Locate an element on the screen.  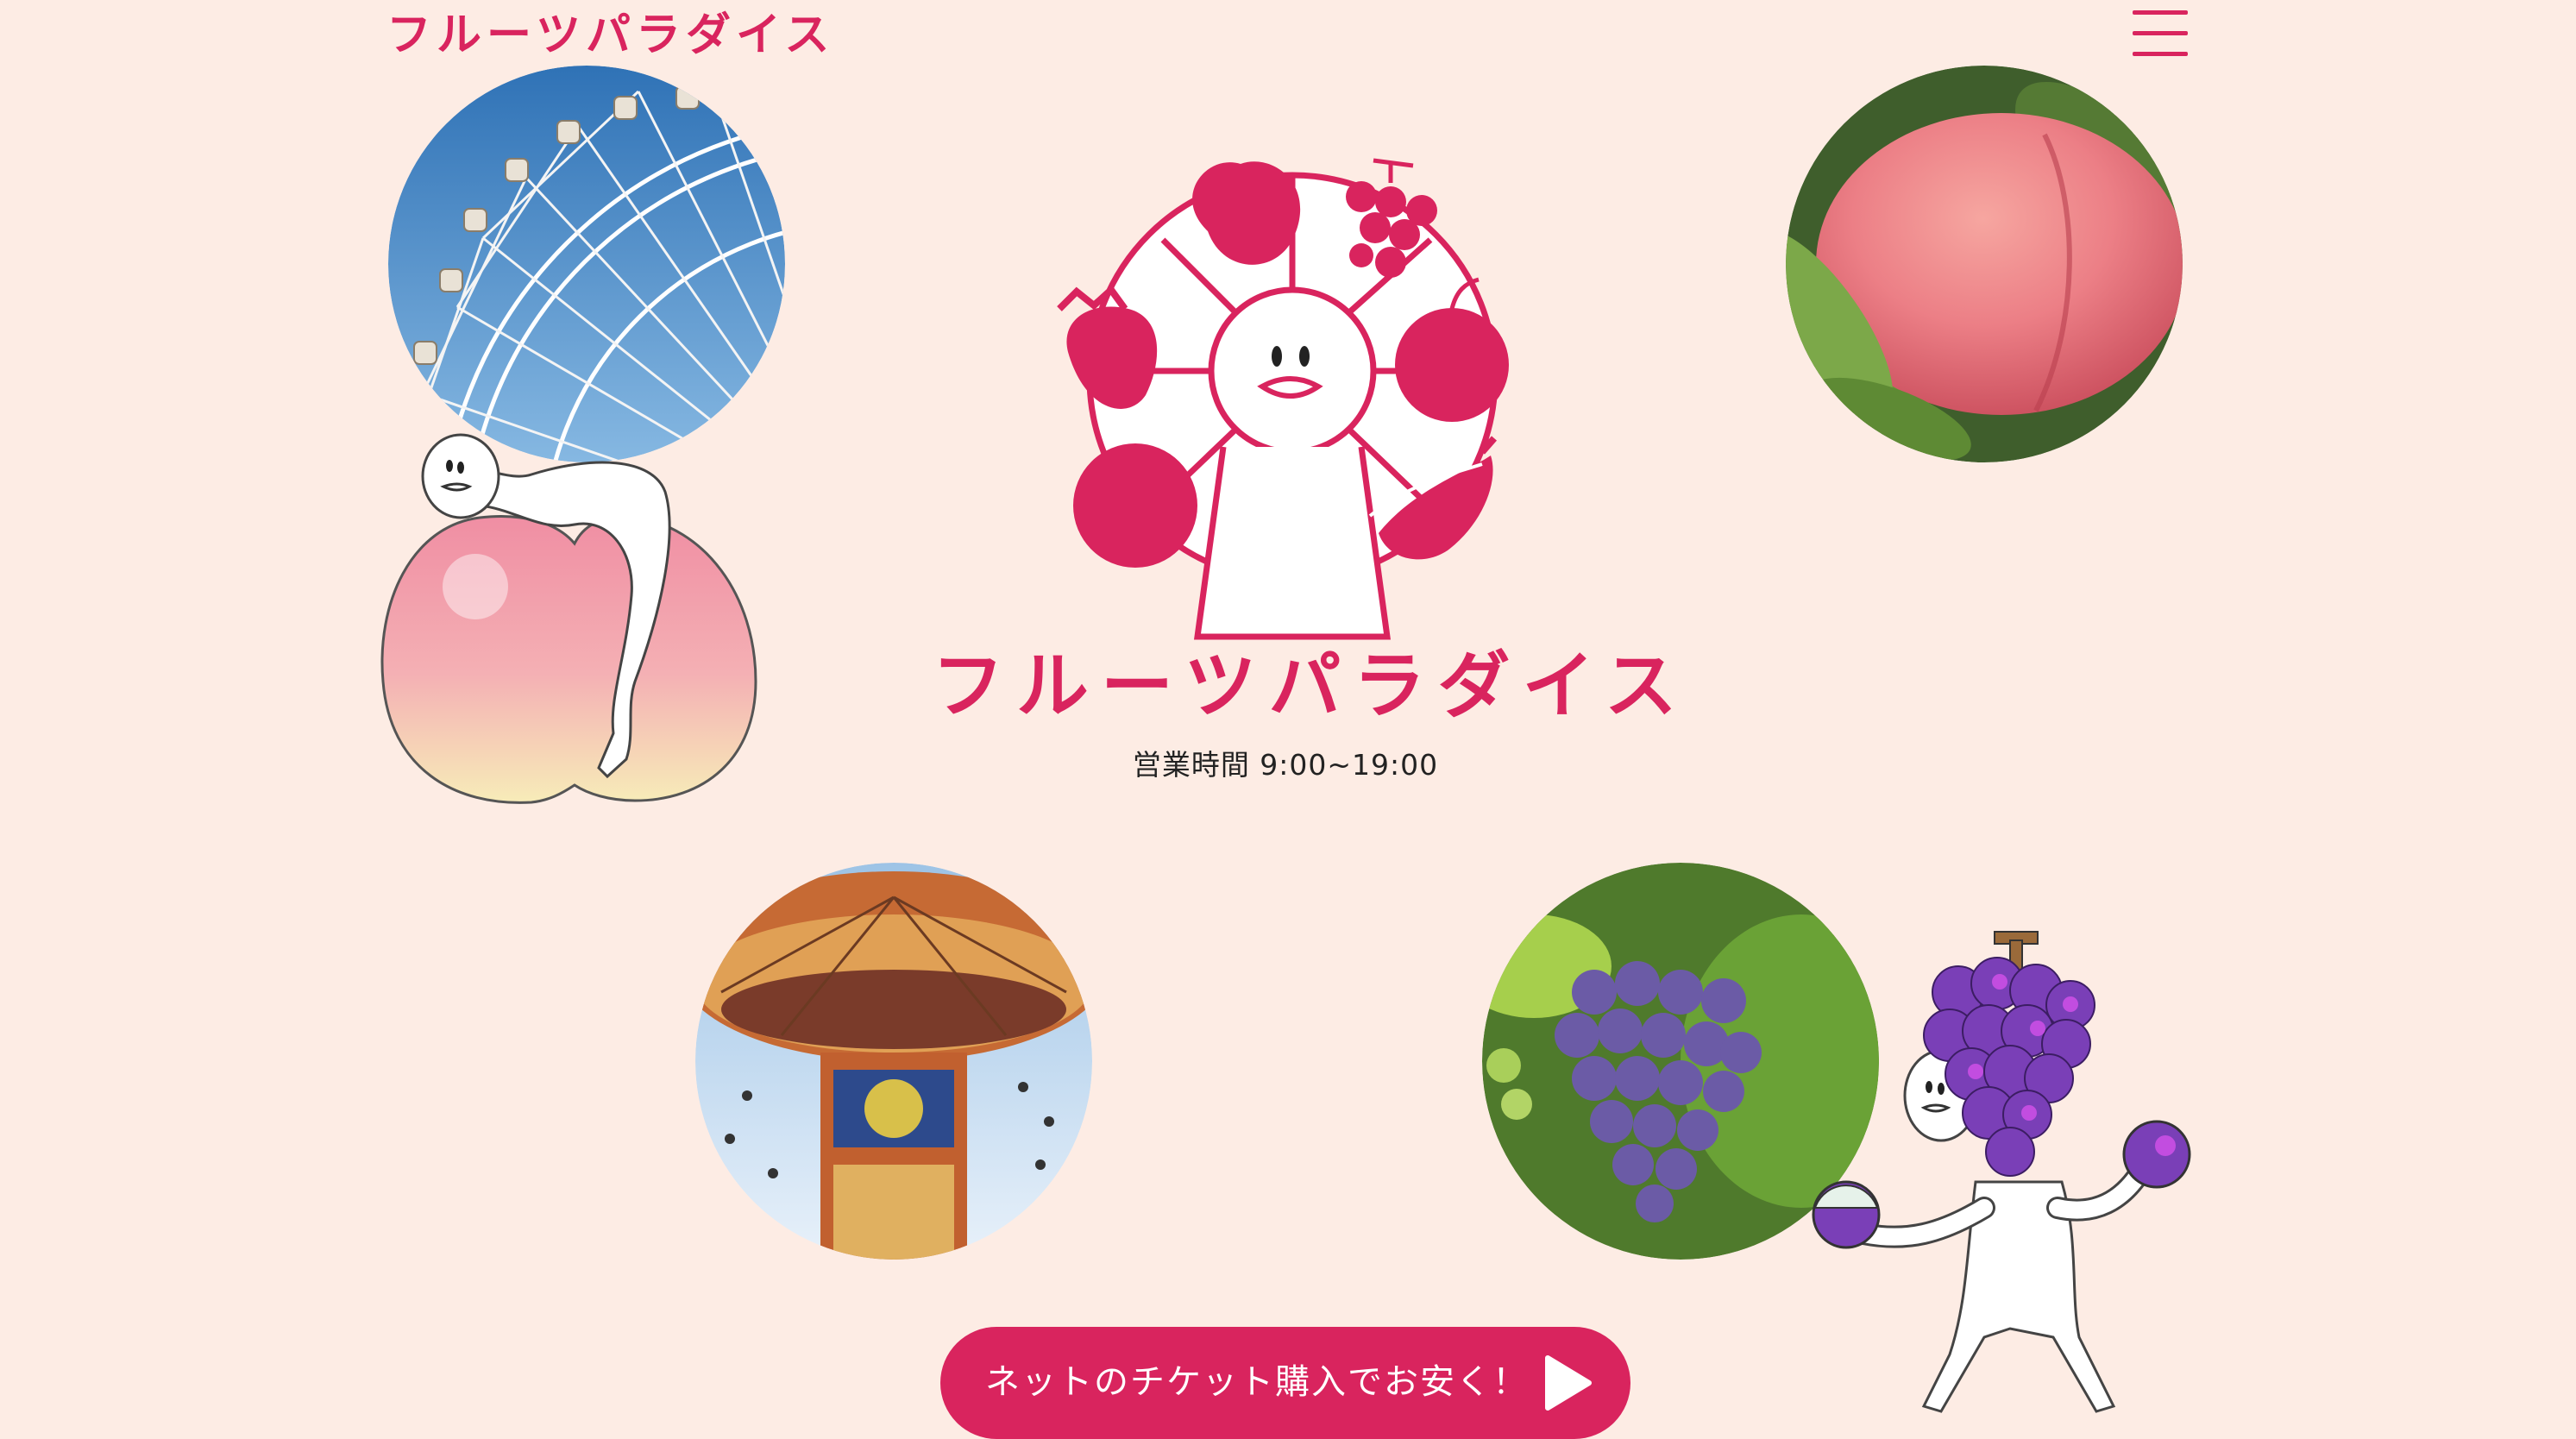
play-arrow-icon is located at coordinates (1568, 1383).